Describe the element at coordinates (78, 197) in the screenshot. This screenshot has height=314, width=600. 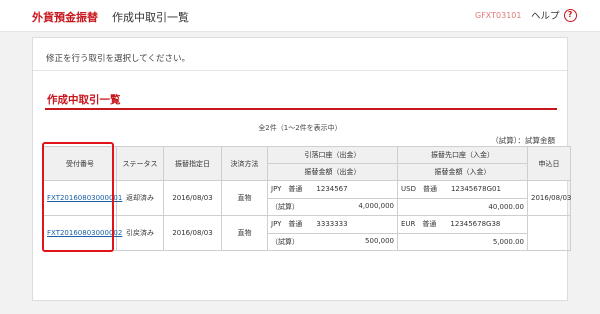
I see `receipt-column-highlight` at that location.